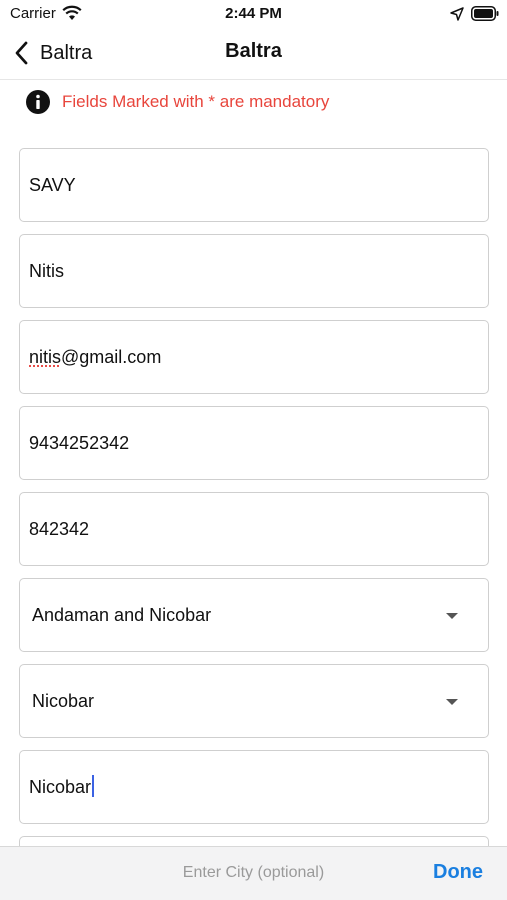  I want to click on page-title: Baltra, so click(253, 51).